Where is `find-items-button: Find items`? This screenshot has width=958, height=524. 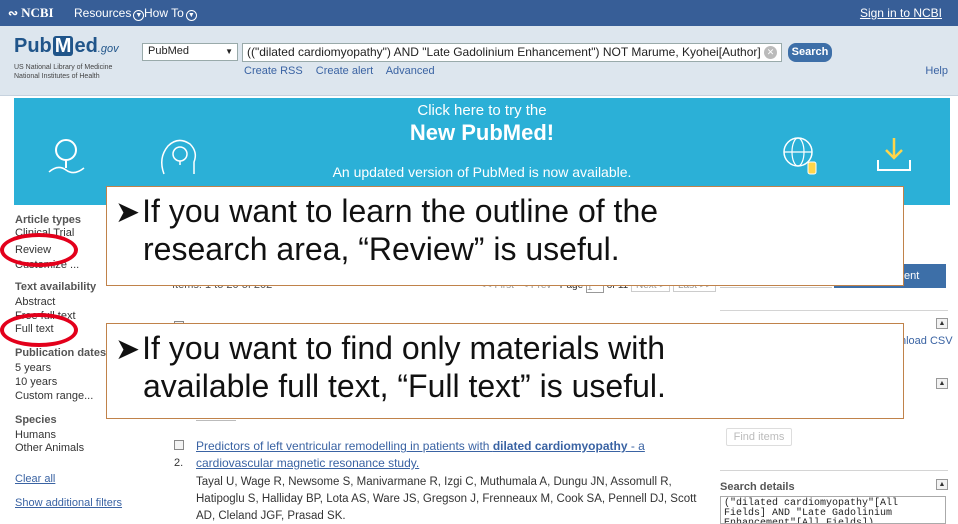
find-items-button: Find items is located at coordinates (759, 437).